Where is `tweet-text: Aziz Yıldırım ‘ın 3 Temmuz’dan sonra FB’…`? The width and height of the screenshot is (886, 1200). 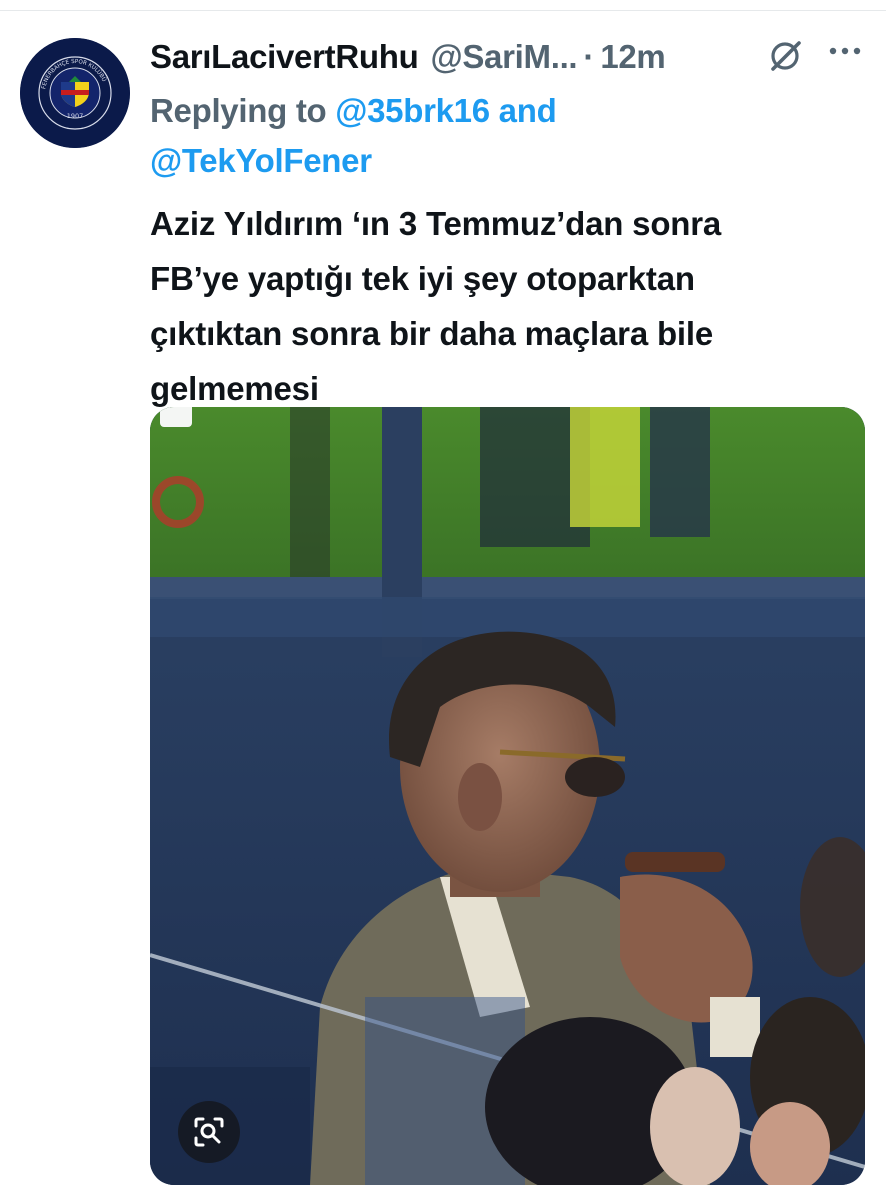 tweet-text: Aziz Yıldırım ‘ın 3 Temmuz’dan sonra FB’… is located at coordinates (500, 306).